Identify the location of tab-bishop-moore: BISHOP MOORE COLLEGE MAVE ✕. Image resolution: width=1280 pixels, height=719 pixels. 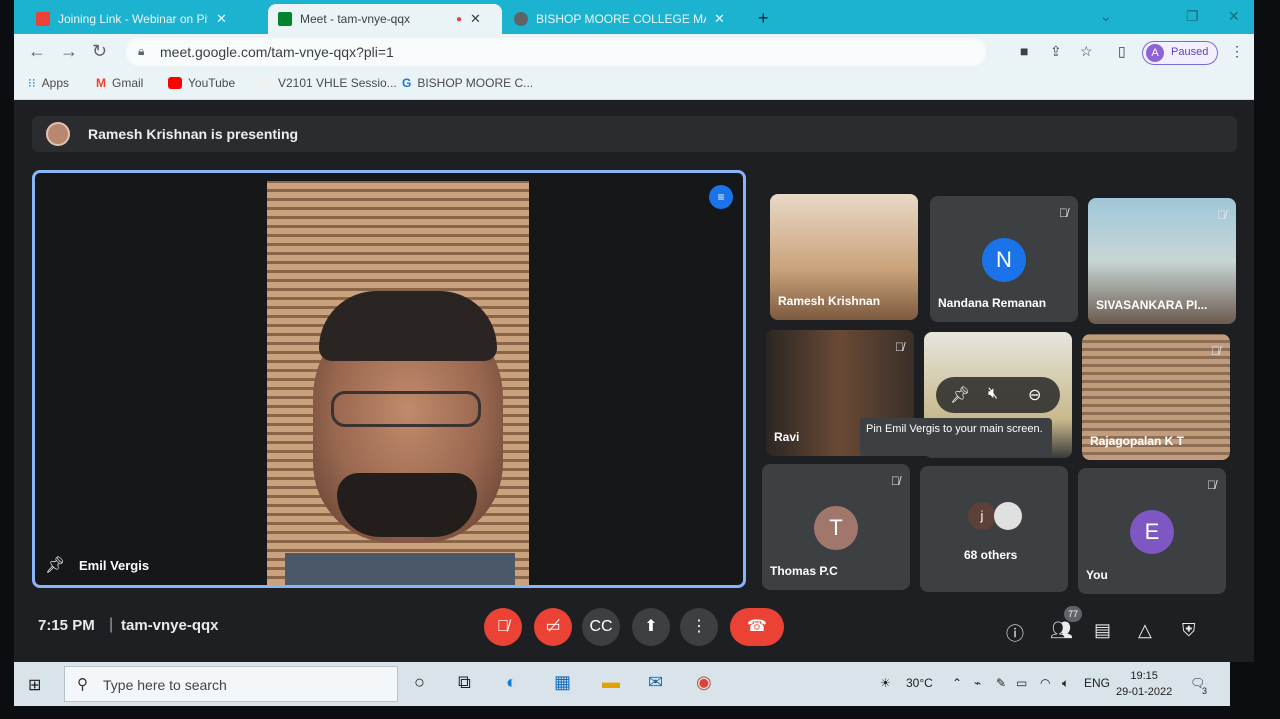
(620, 19).